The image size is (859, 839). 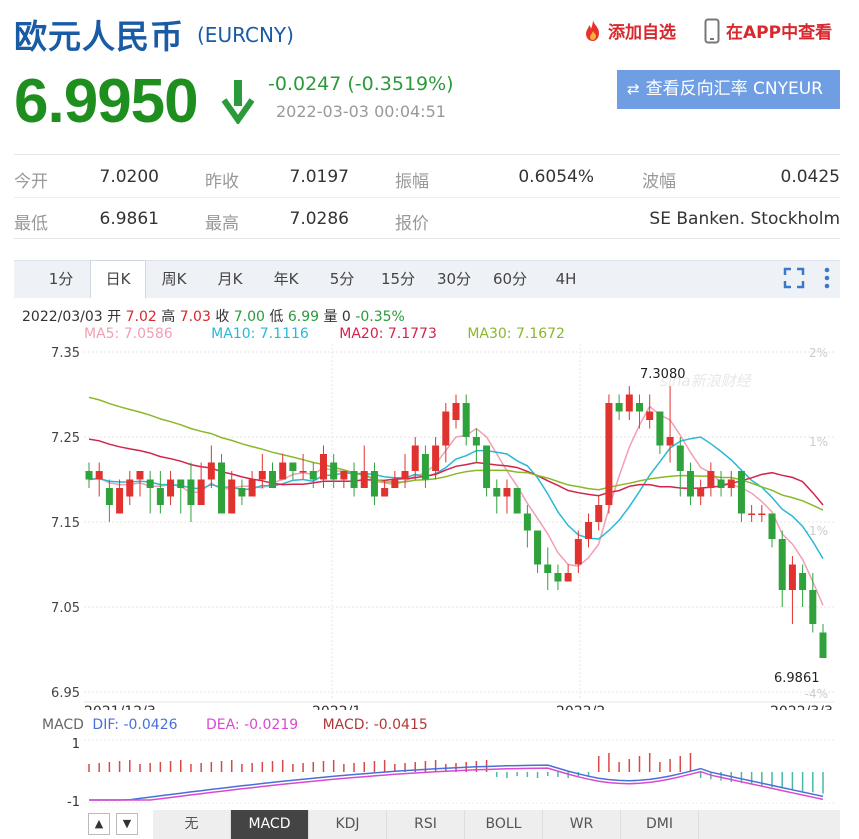 I want to click on info-close: 7.00, so click(x=249, y=317).